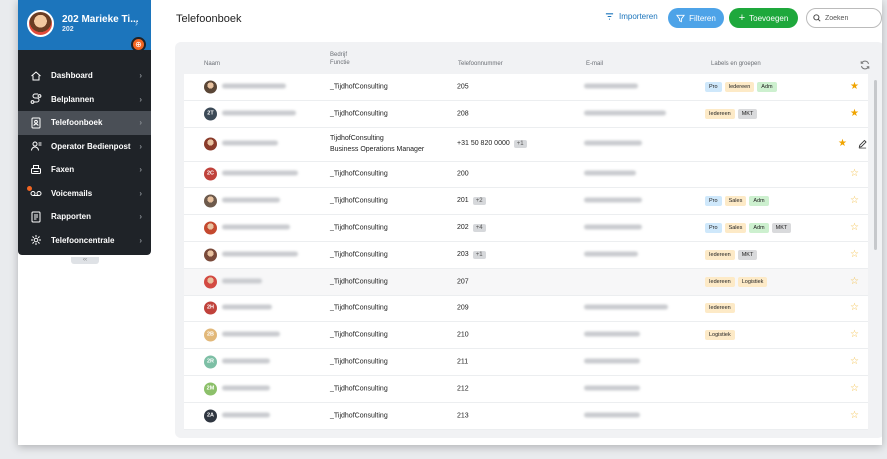 This screenshot has height=459, width=887. Describe the element at coordinates (526, 336) in the screenshot. I see `table-row: 2B _TijdhofConsulting 210 Logistiek ☆` at that location.